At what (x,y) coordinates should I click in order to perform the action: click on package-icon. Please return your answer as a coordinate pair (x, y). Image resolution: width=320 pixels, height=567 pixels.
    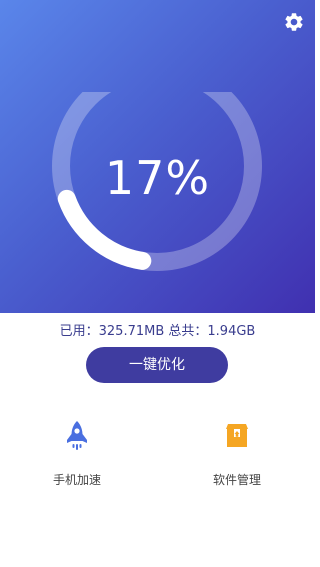
    Looking at the image, I should click on (237, 436).